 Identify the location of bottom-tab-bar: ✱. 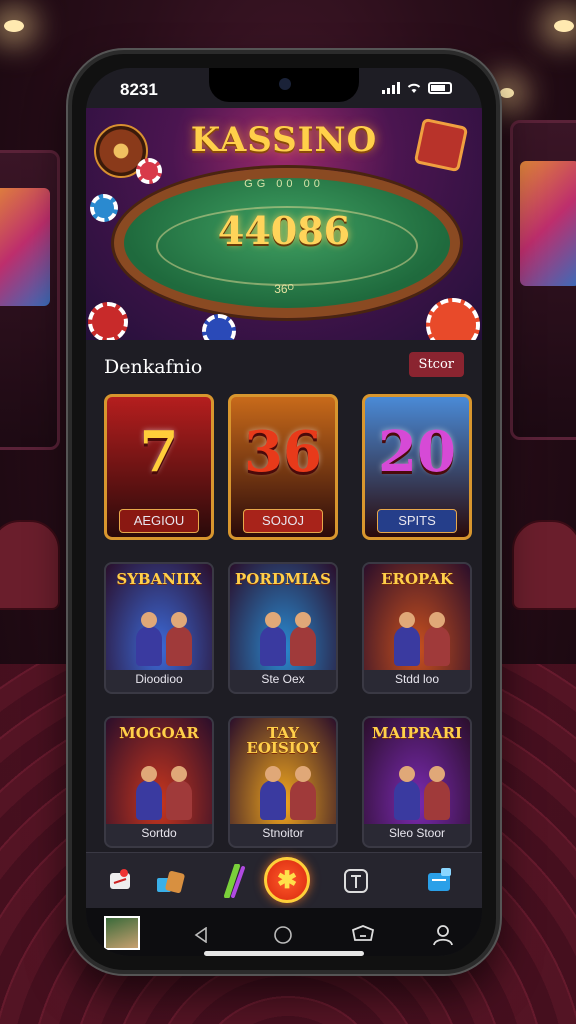
(284, 880).